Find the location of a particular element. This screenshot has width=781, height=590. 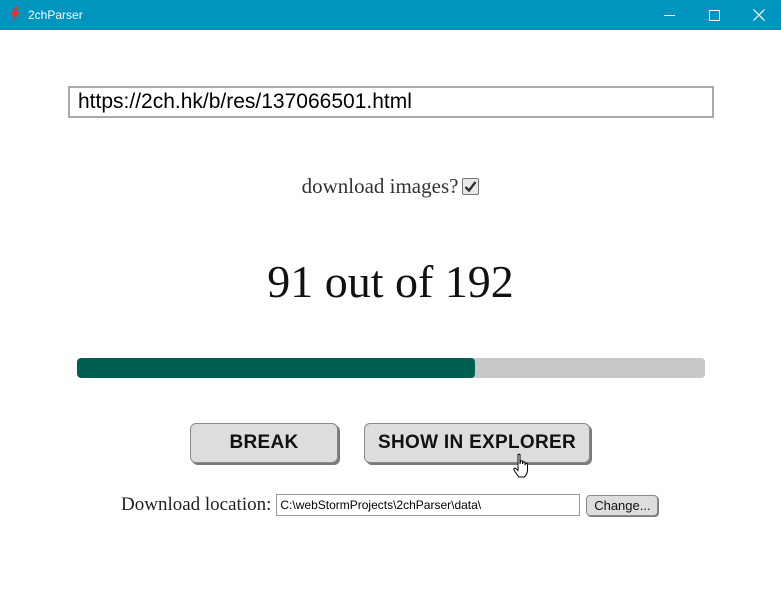

lightning-icon is located at coordinates (15, 14).